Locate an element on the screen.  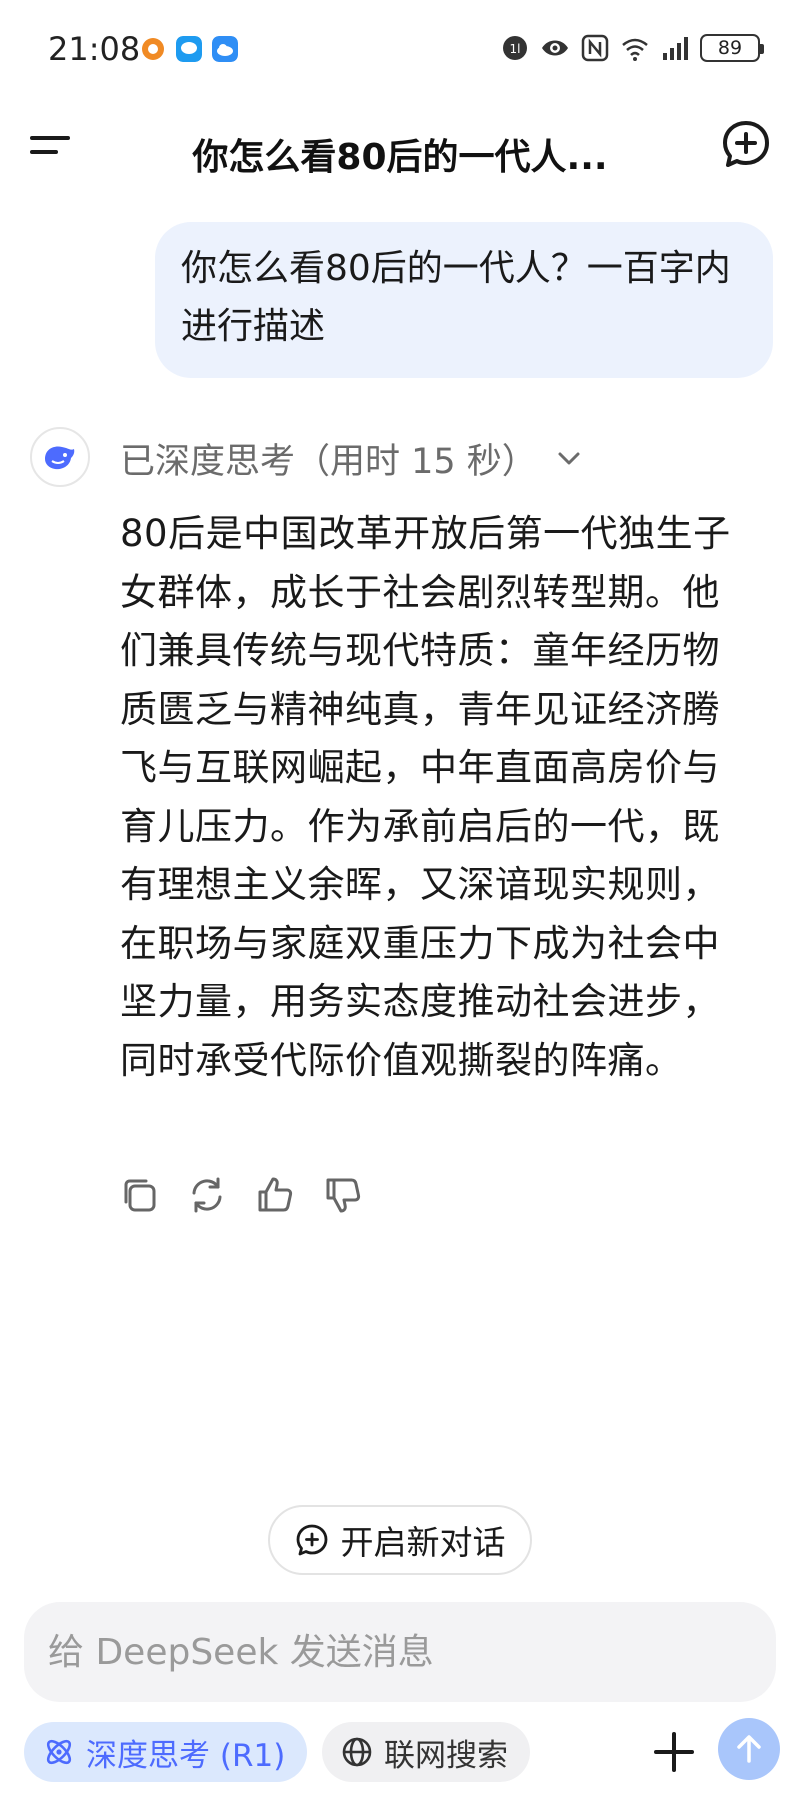
thought-duration-label: 已深度思考（用时 15 秒） is located at coordinates (328, 461).